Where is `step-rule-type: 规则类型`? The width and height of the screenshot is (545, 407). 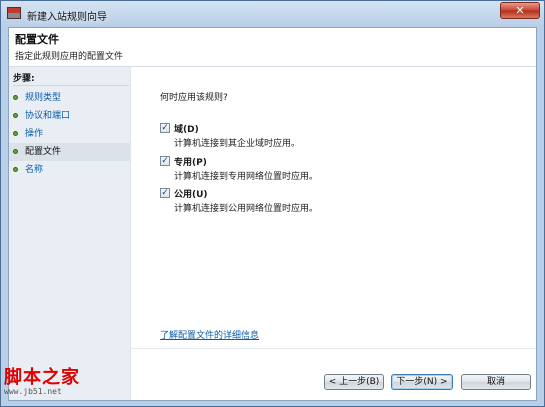 step-rule-type: 规则类型 is located at coordinates (69, 98).